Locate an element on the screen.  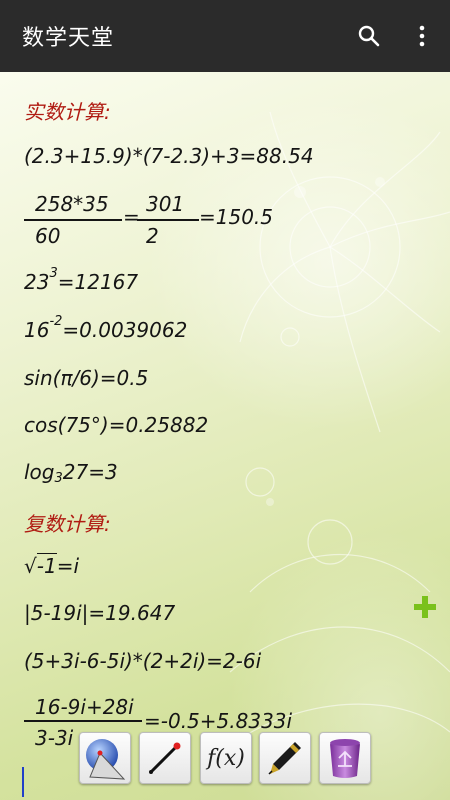
expr-real-6: cos(75°)=0.25882 is located at coordinates (116, 425).